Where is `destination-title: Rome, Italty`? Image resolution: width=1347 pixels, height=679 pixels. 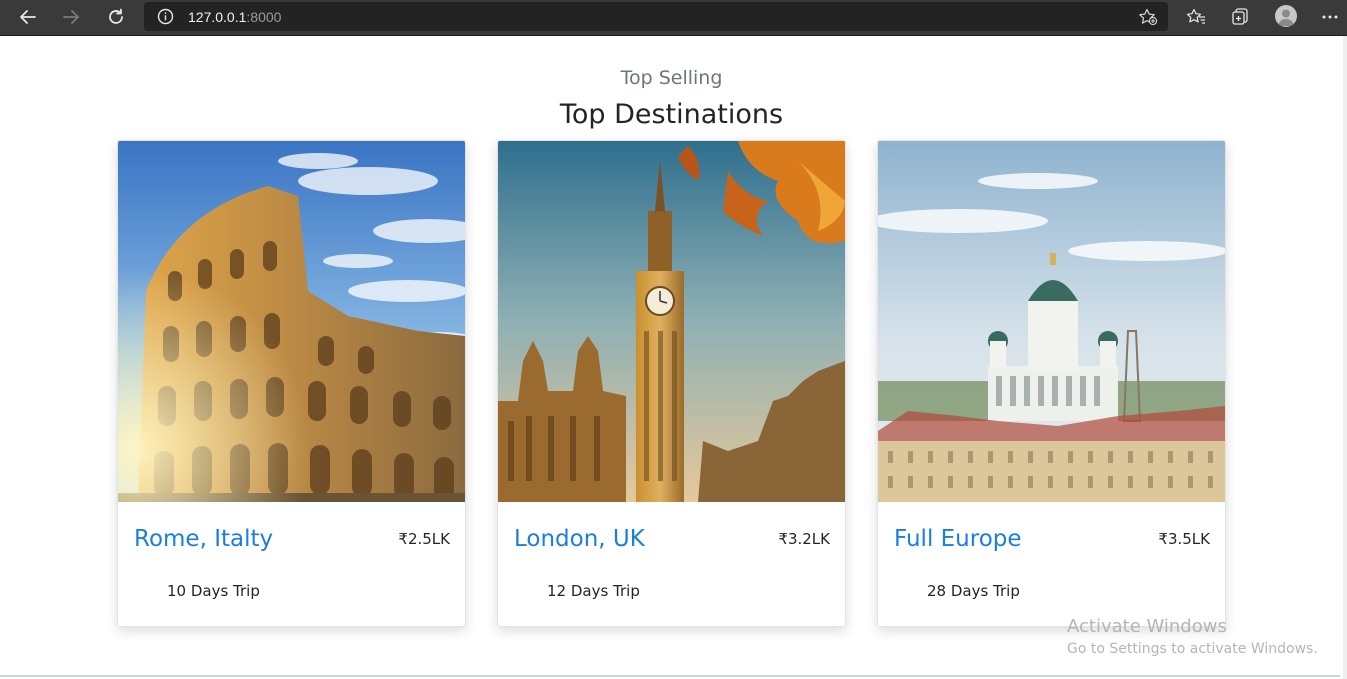 destination-title: Rome, Italty is located at coordinates (203, 539).